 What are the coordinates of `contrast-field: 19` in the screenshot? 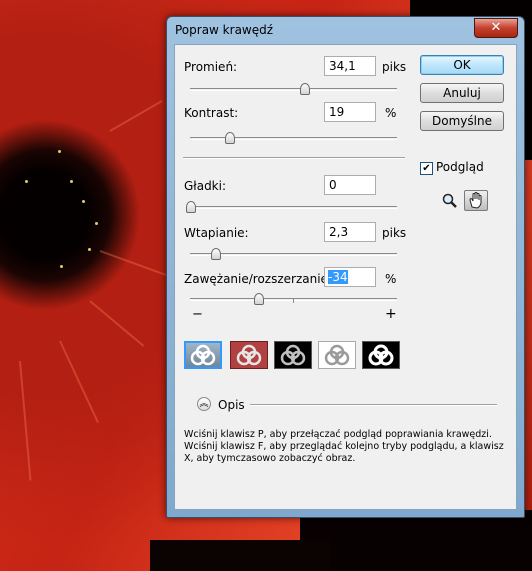 It's located at (350, 112).